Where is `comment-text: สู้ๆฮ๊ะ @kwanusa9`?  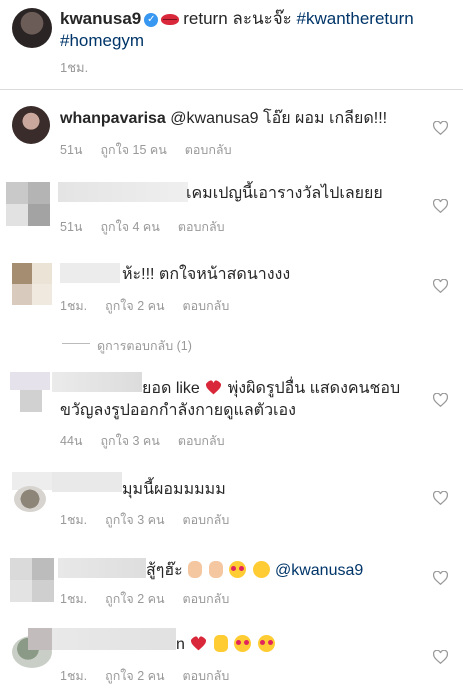 comment-text: สู้ๆฮ๊ะ @kwanusa9 is located at coordinates (254, 571).